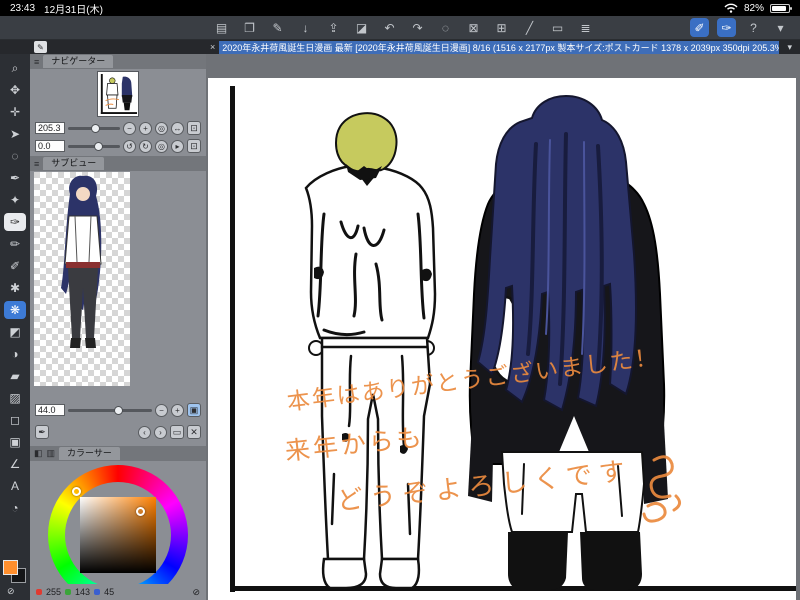 This screenshot has height=600, width=800. Describe the element at coordinates (110, 410) in the screenshot. I see `brush-size-slider` at that location.